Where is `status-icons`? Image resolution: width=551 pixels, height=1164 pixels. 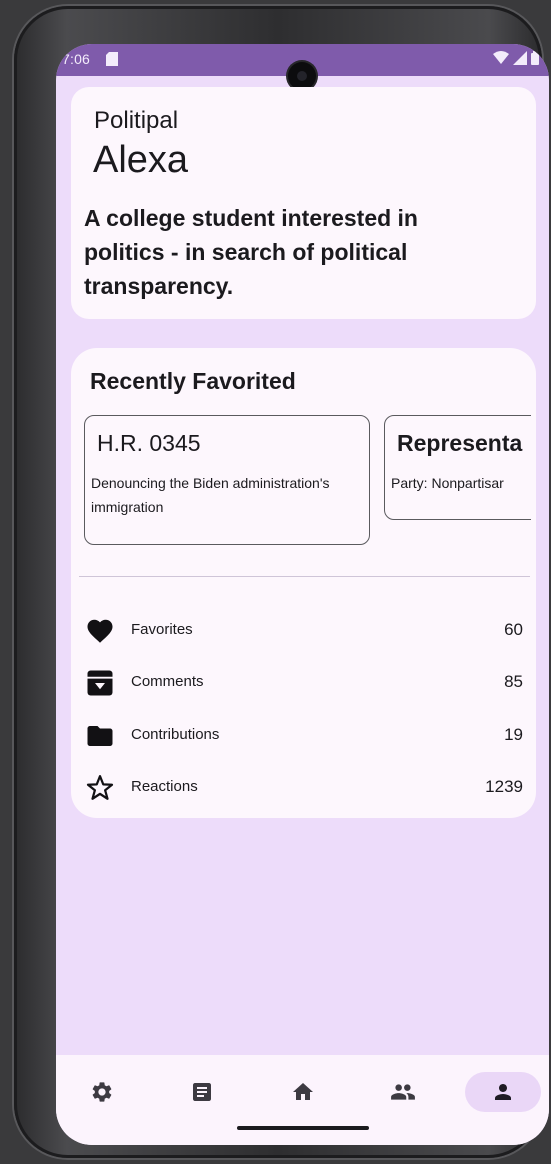 status-icons is located at coordinates (516, 58).